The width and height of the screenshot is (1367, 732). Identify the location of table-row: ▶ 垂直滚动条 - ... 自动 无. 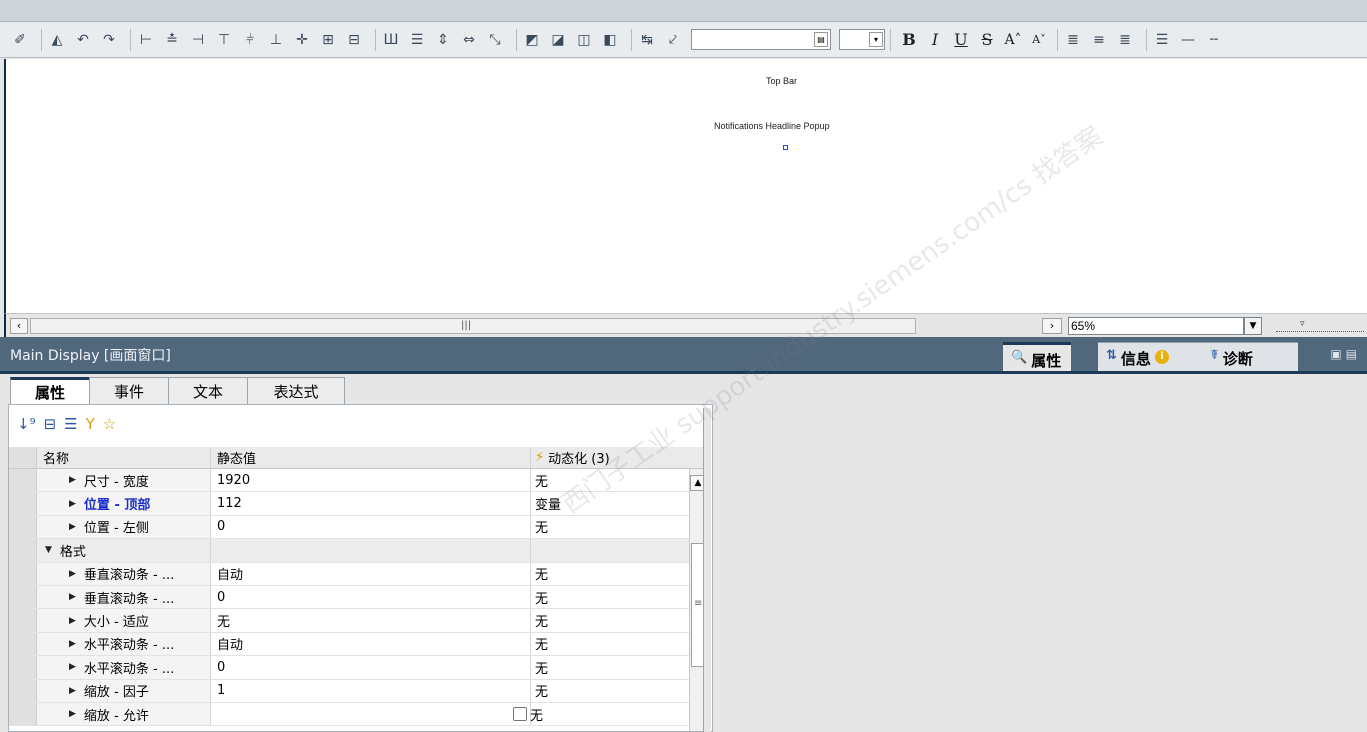
(357, 574).